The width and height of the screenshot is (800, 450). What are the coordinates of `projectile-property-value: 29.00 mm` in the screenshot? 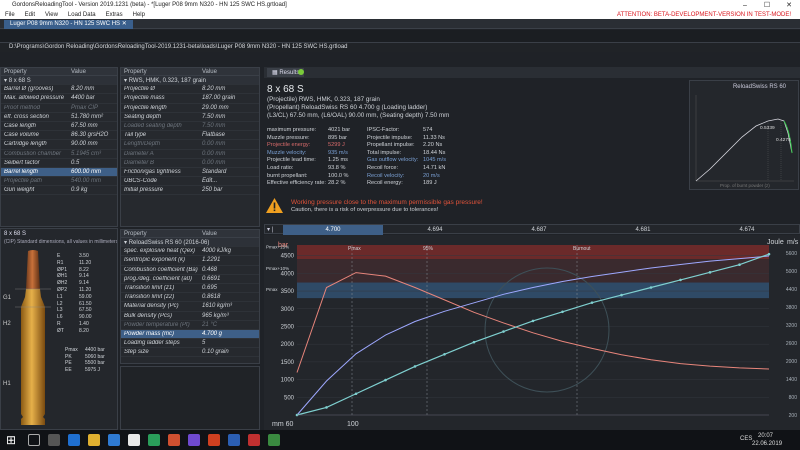 It's located at (229, 108).